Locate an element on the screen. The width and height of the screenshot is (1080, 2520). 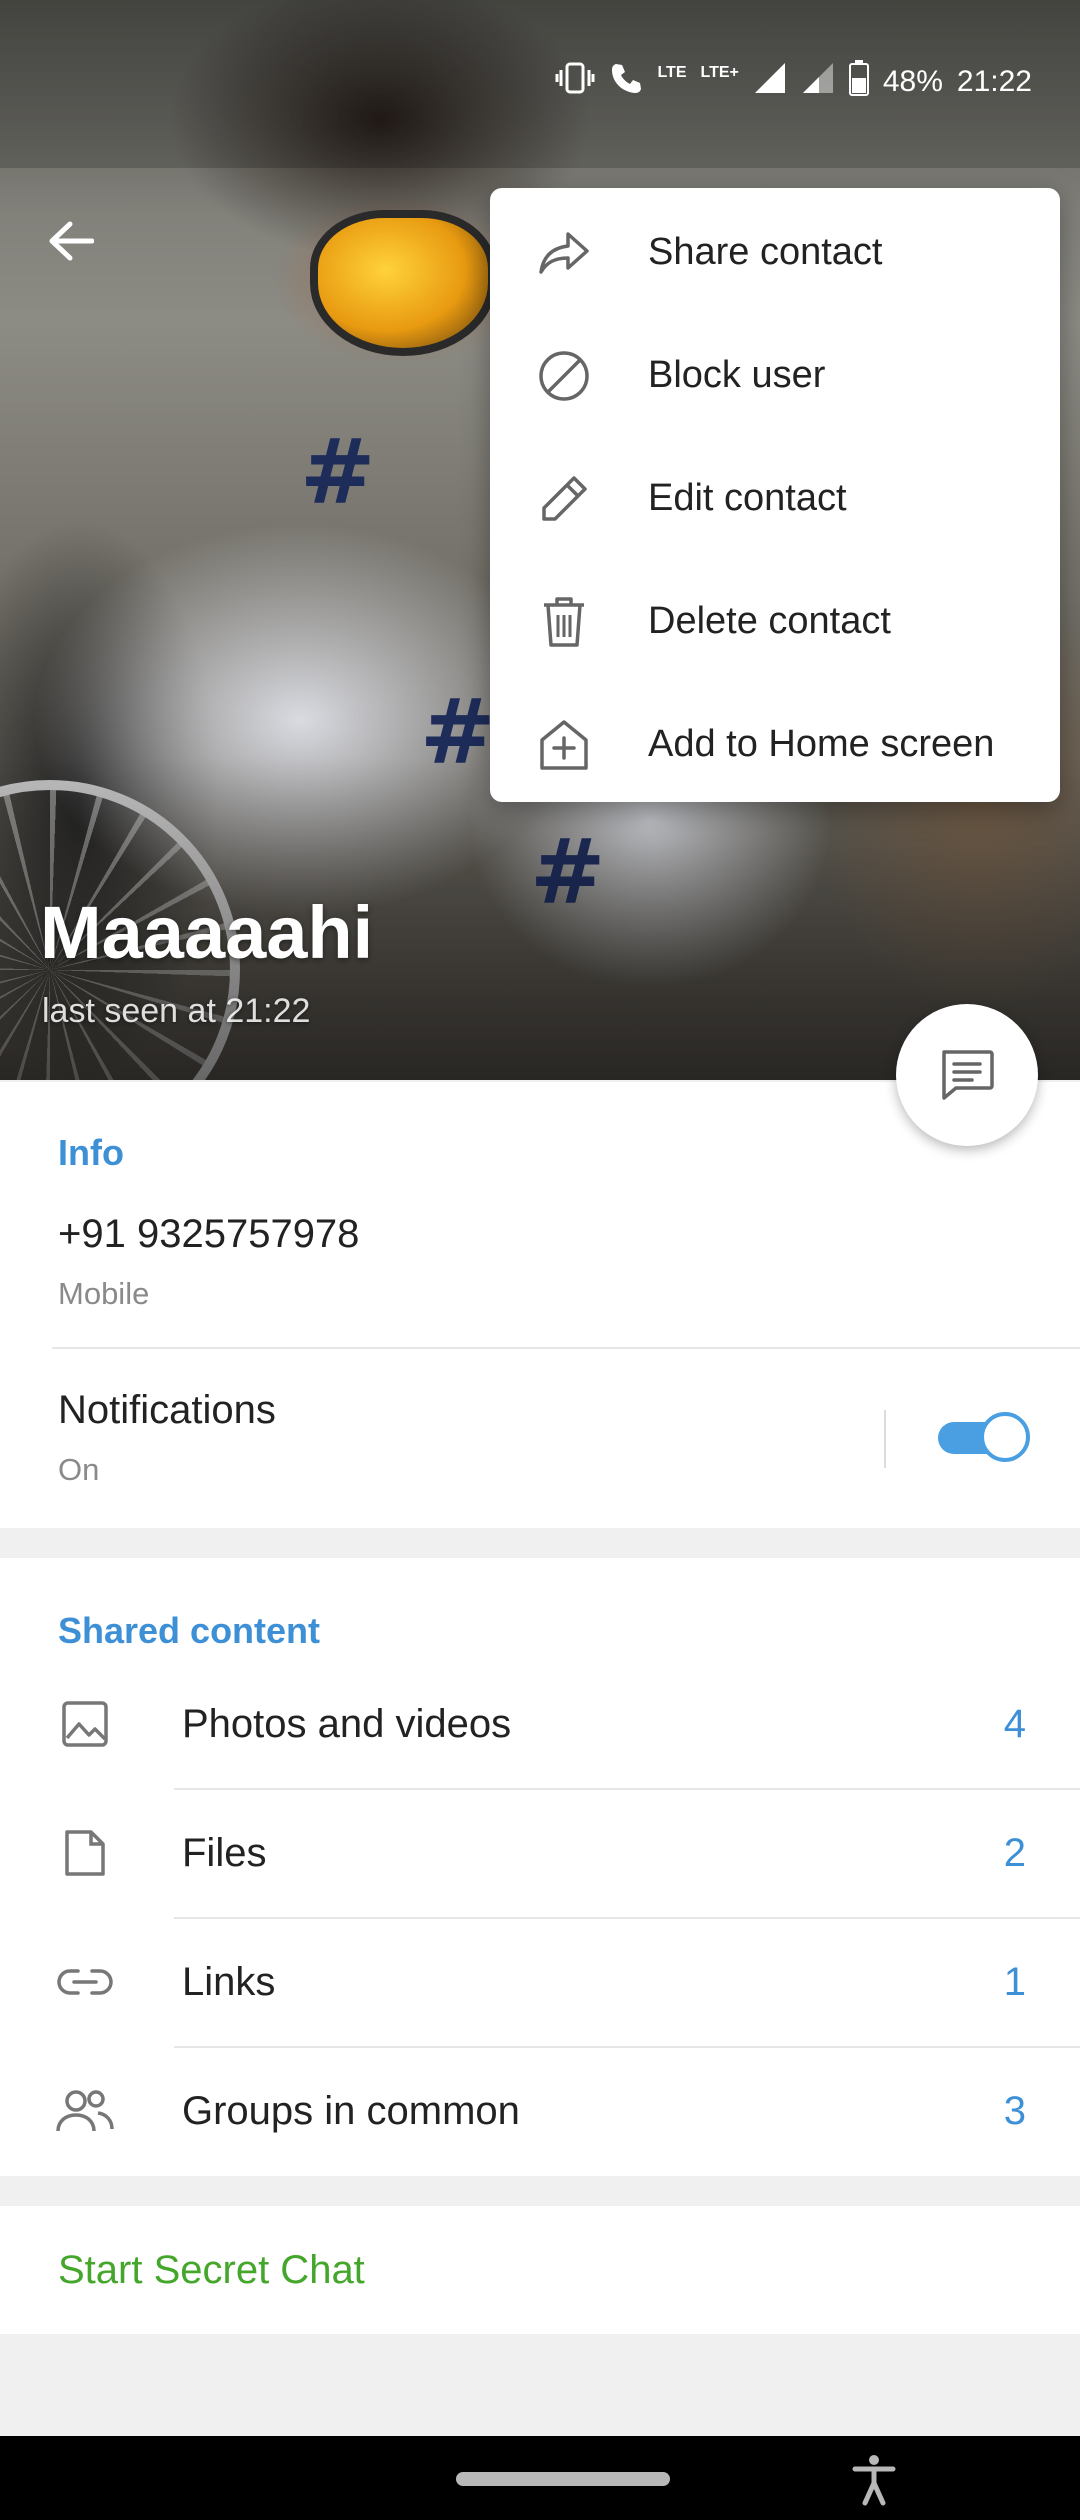
shared-row-count: 2 is located at coordinates (1014, 1853).